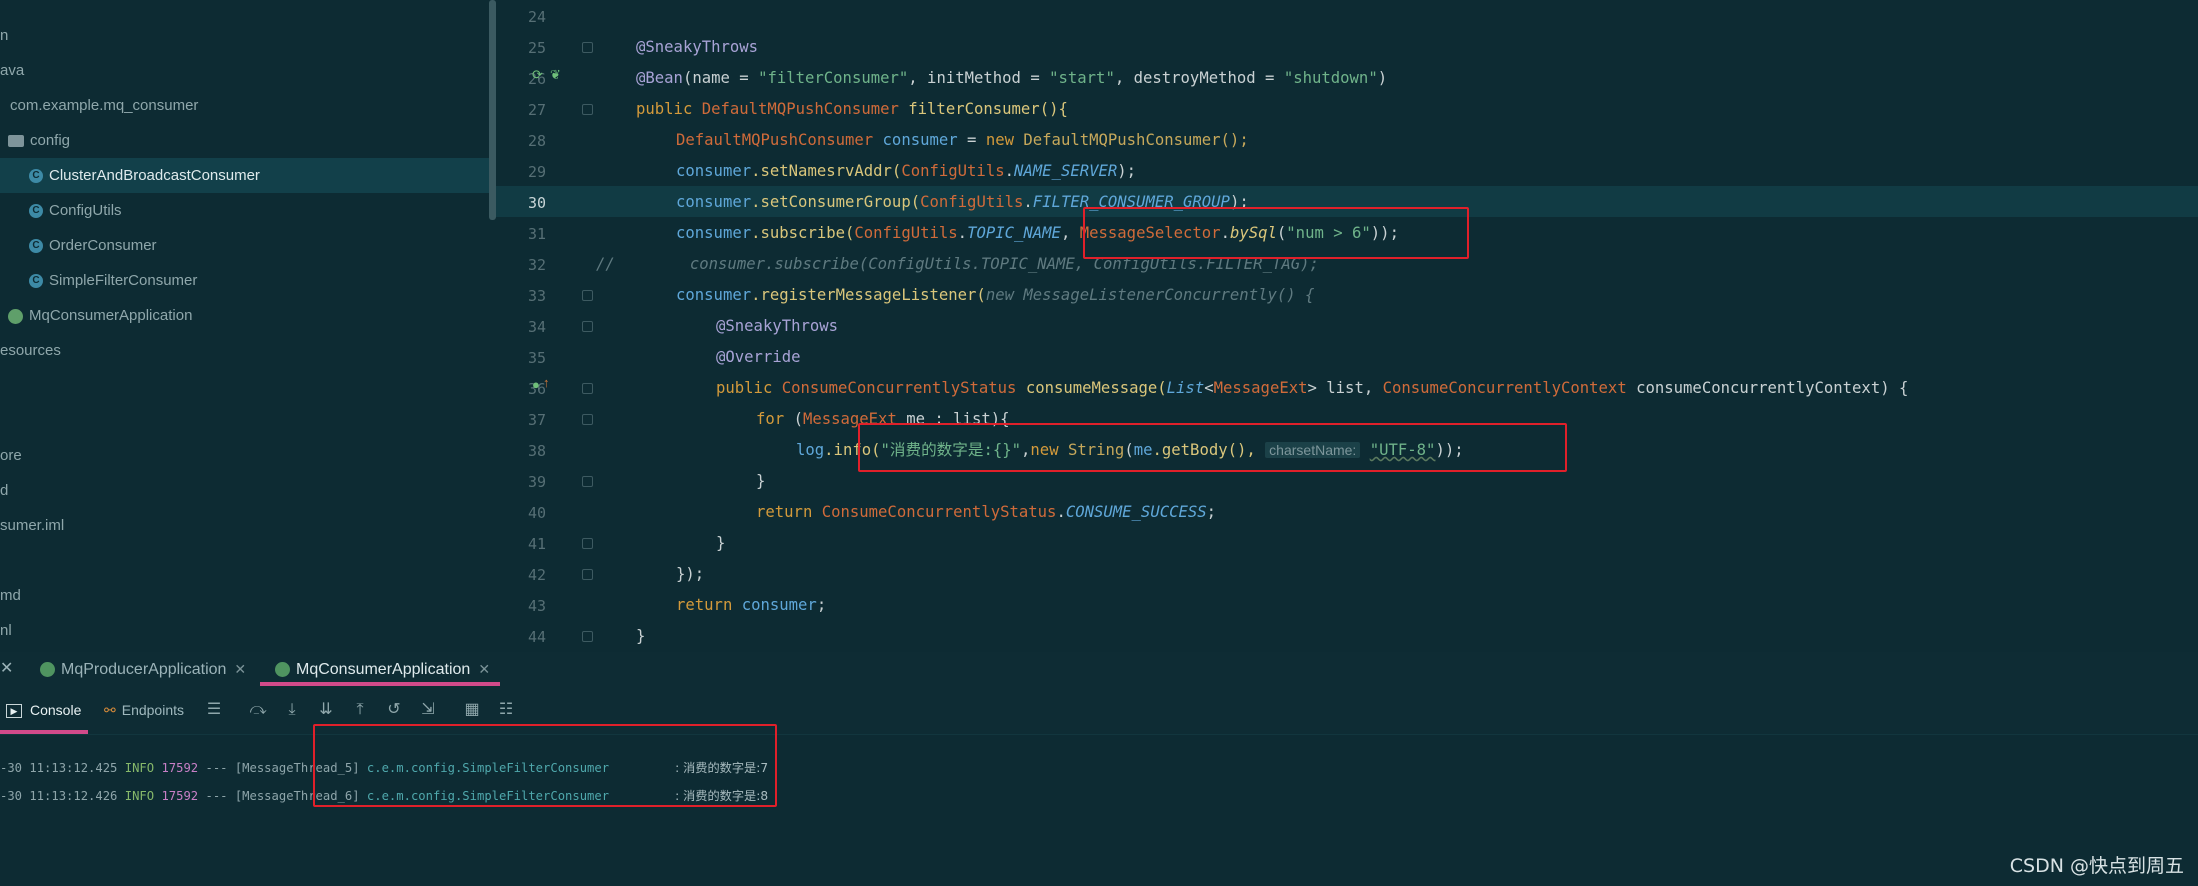 The width and height of the screenshot is (2198, 886). Describe the element at coordinates (394, 710) in the screenshot. I see `drop-frame-icon: ↺` at that location.